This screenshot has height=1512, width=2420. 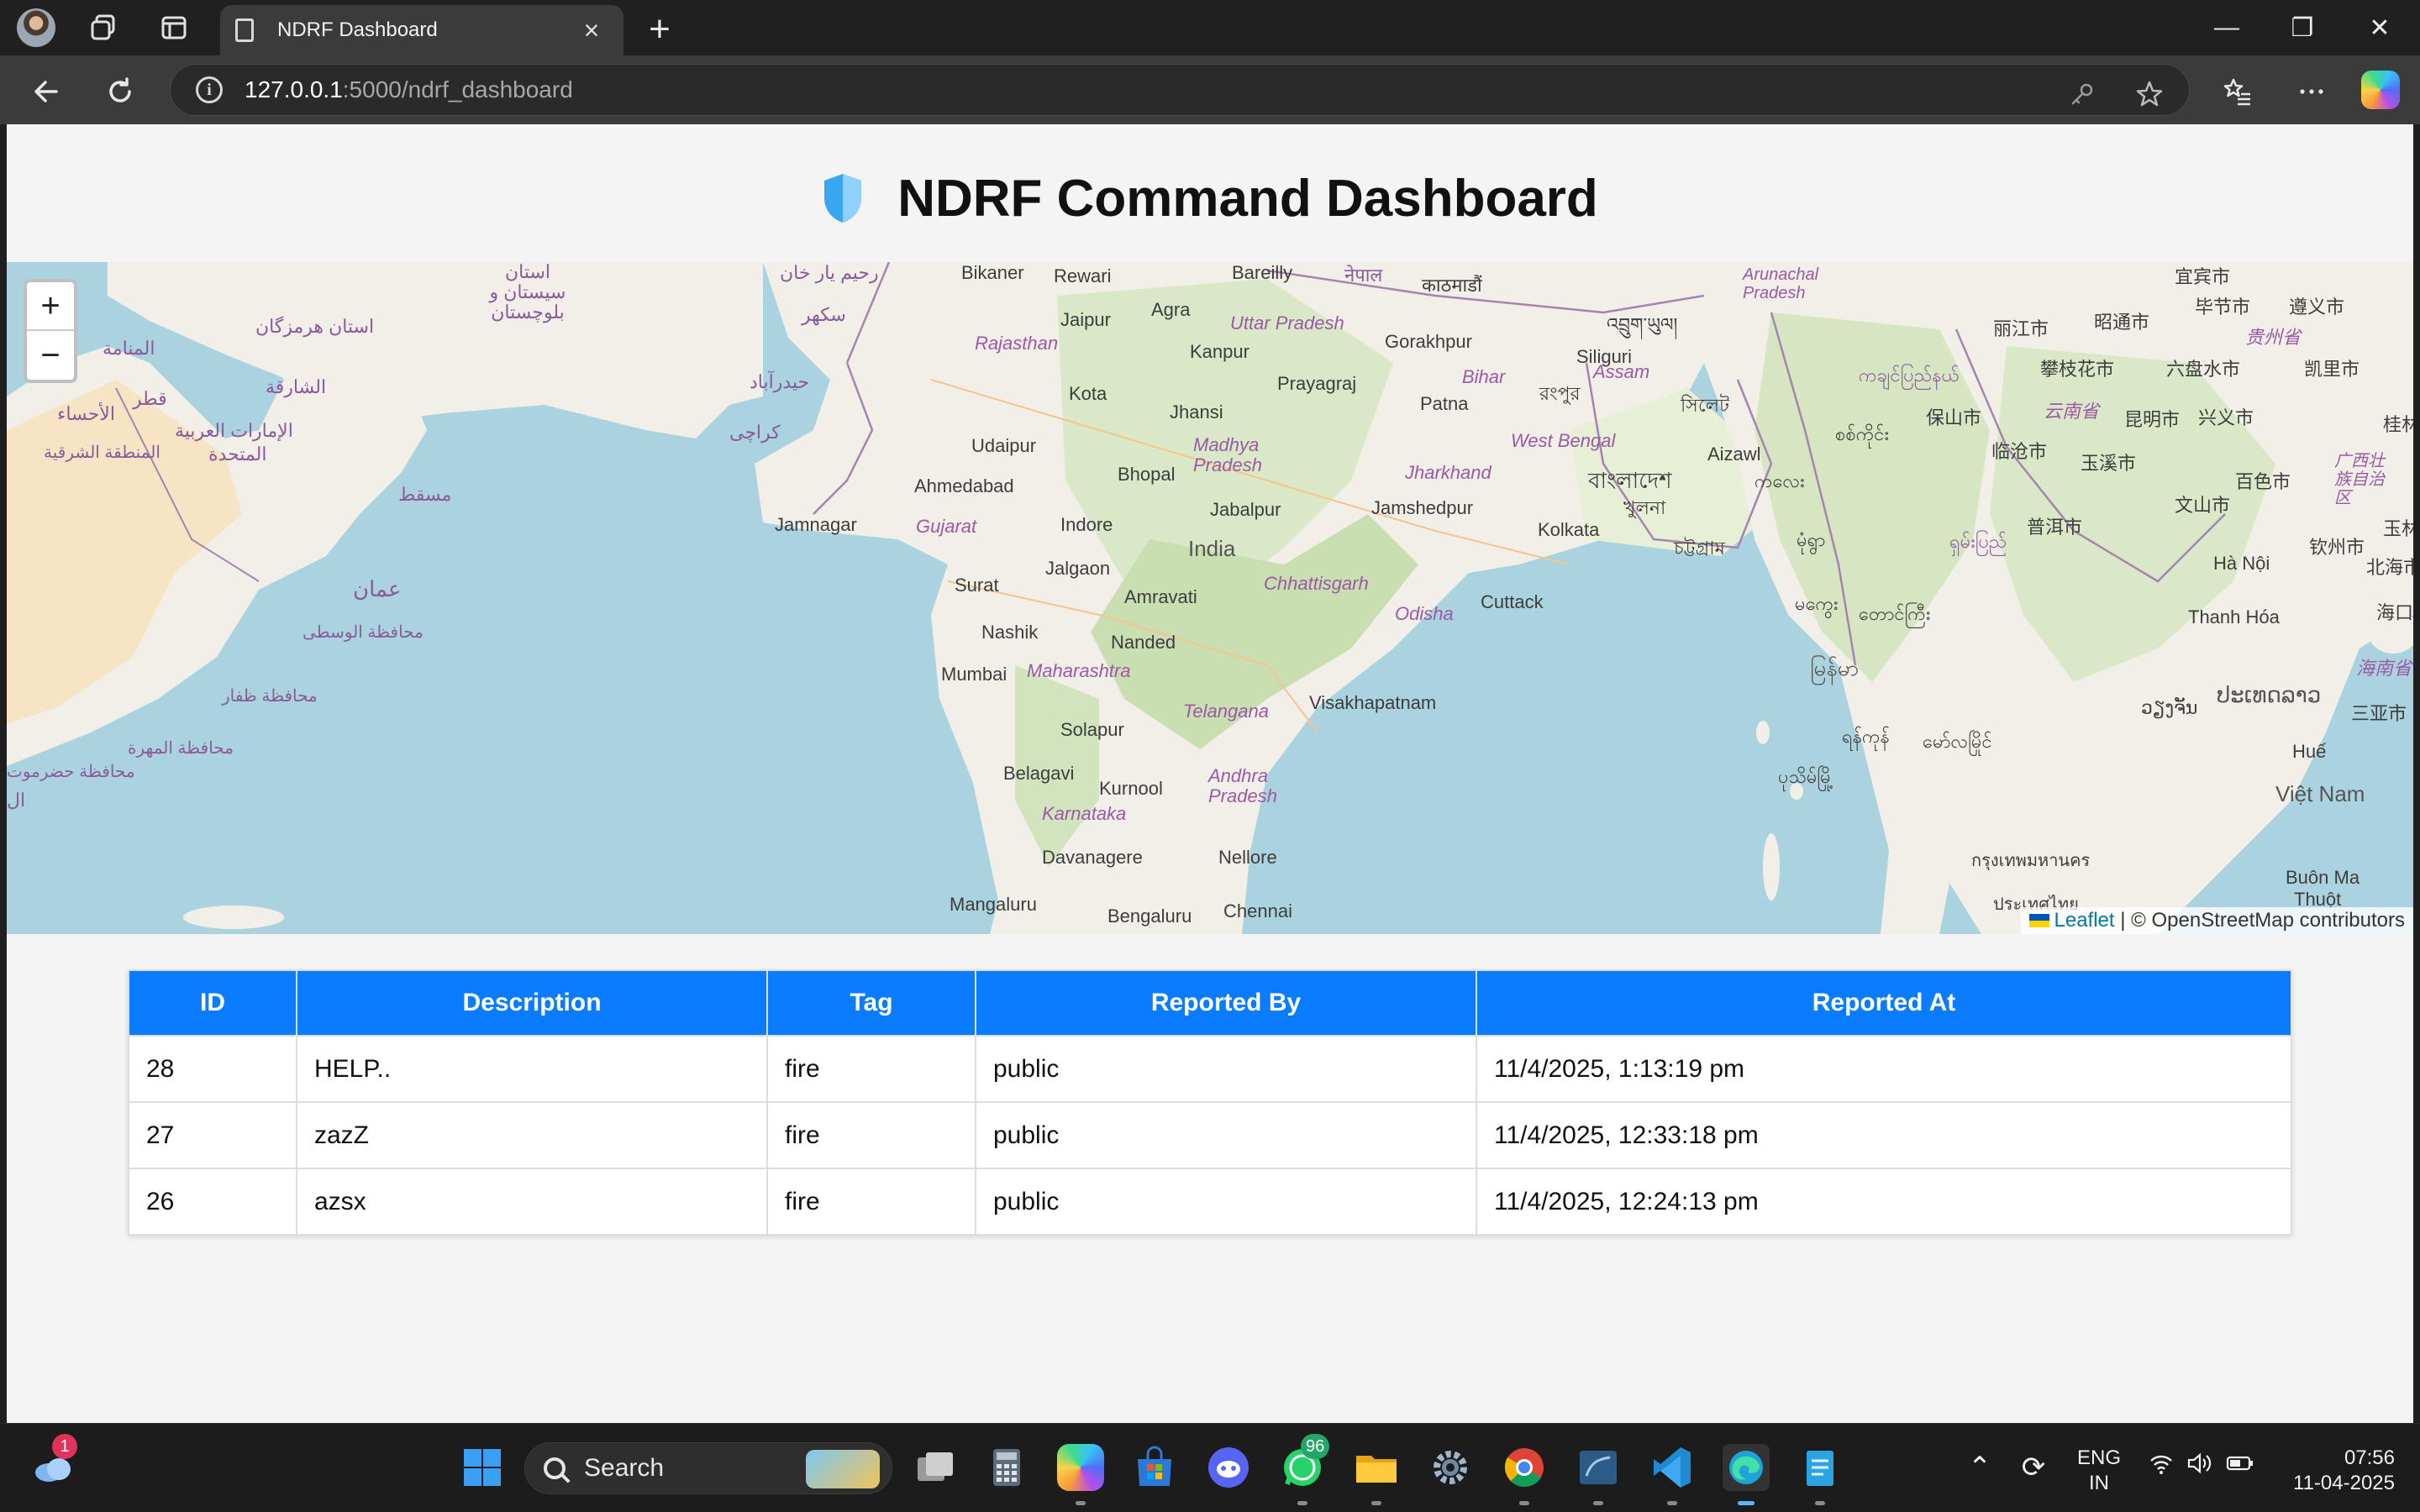 I want to click on address-bar: i 127.0.0.1:5000/ndrf_dashboard, so click(x=1180, y=90).